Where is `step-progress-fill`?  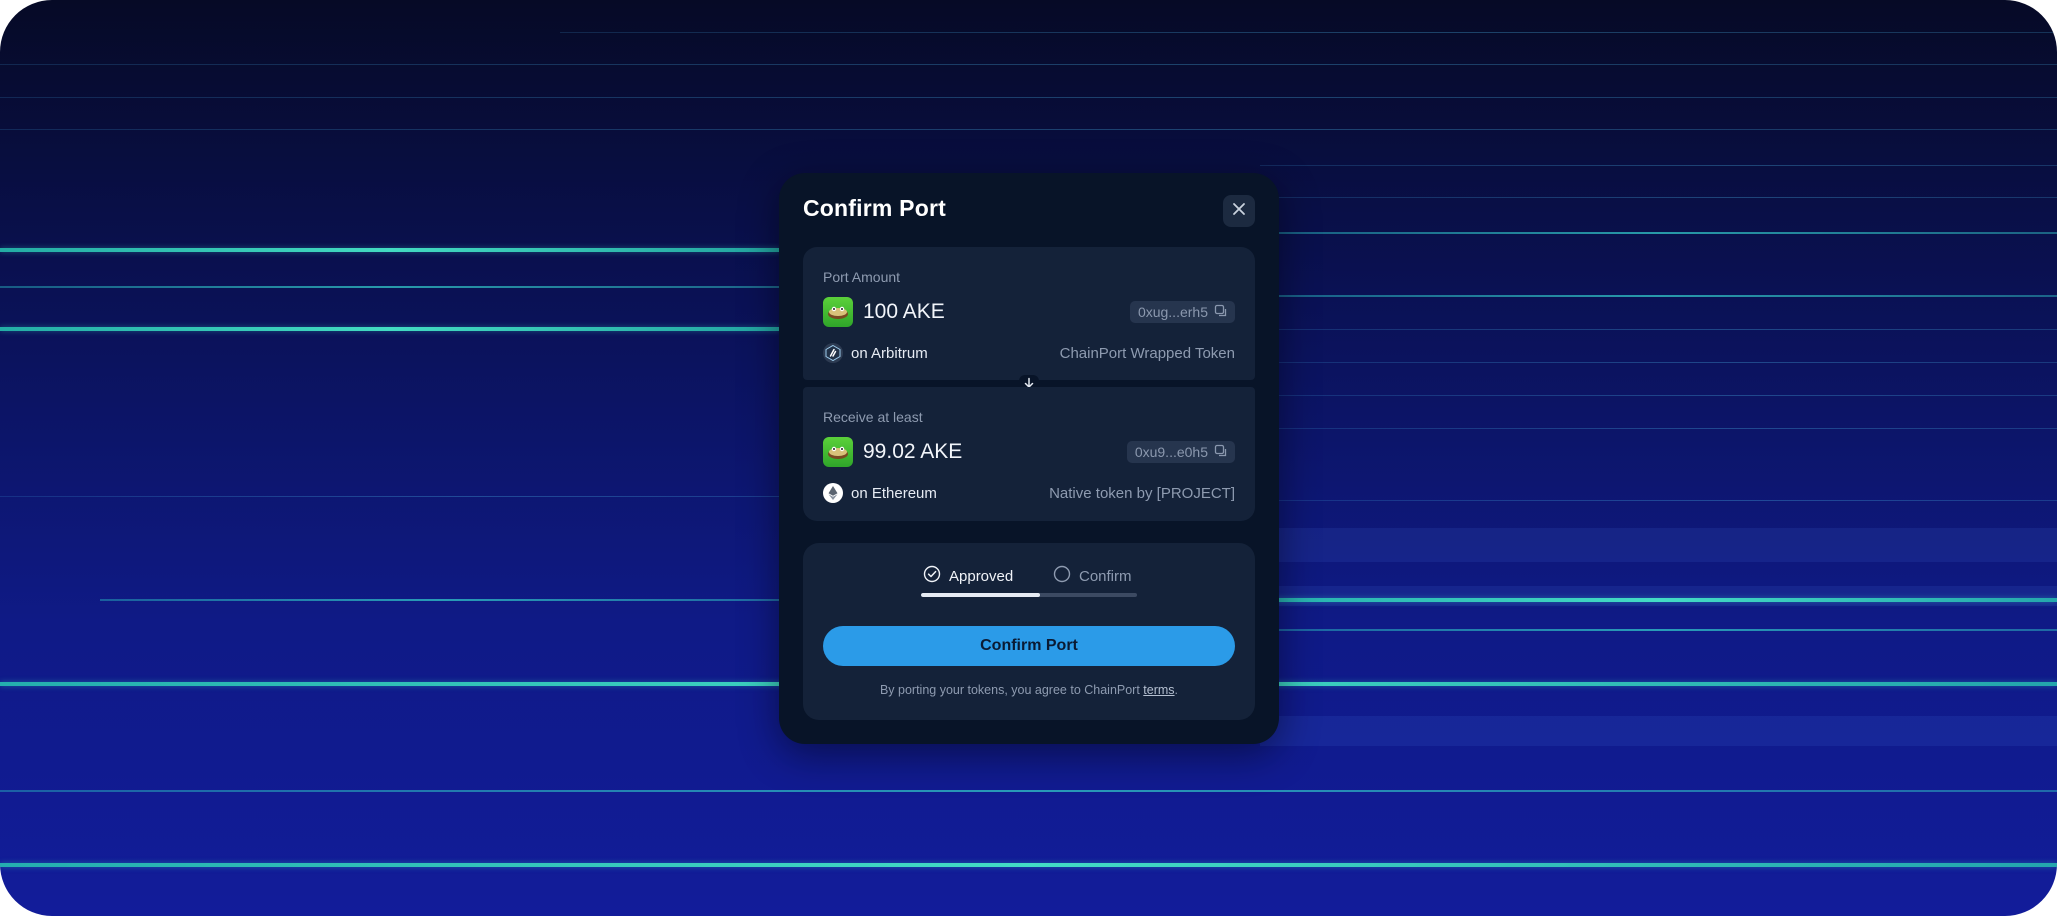
step-progress-fill is located at coordinates (980, 595).